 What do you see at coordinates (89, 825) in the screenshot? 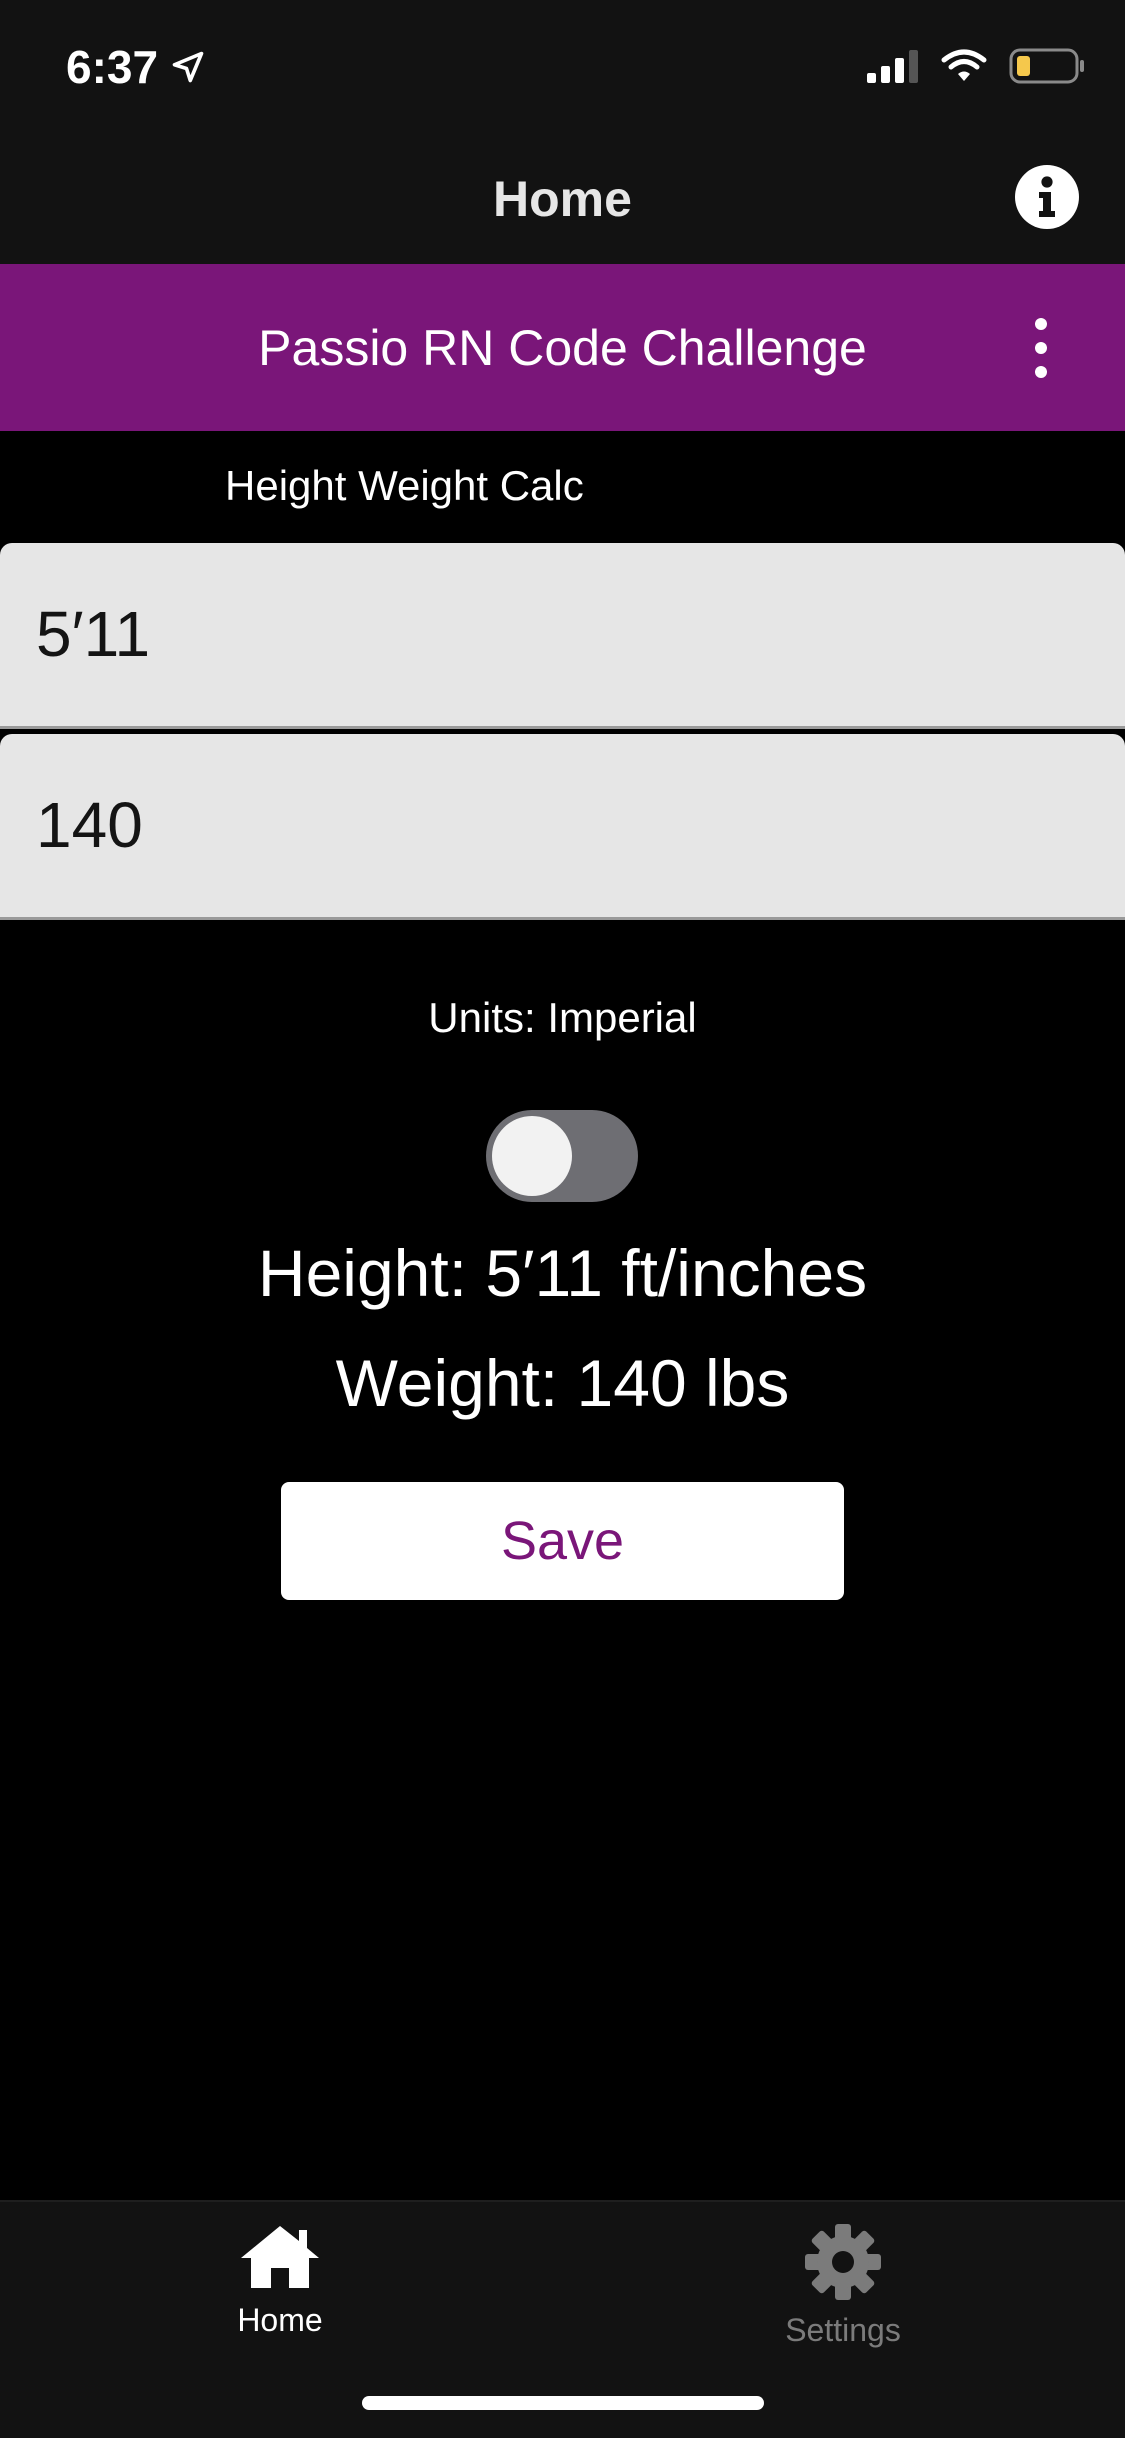
I see `weight-input-value: 140` at bounding box center [89, 825].